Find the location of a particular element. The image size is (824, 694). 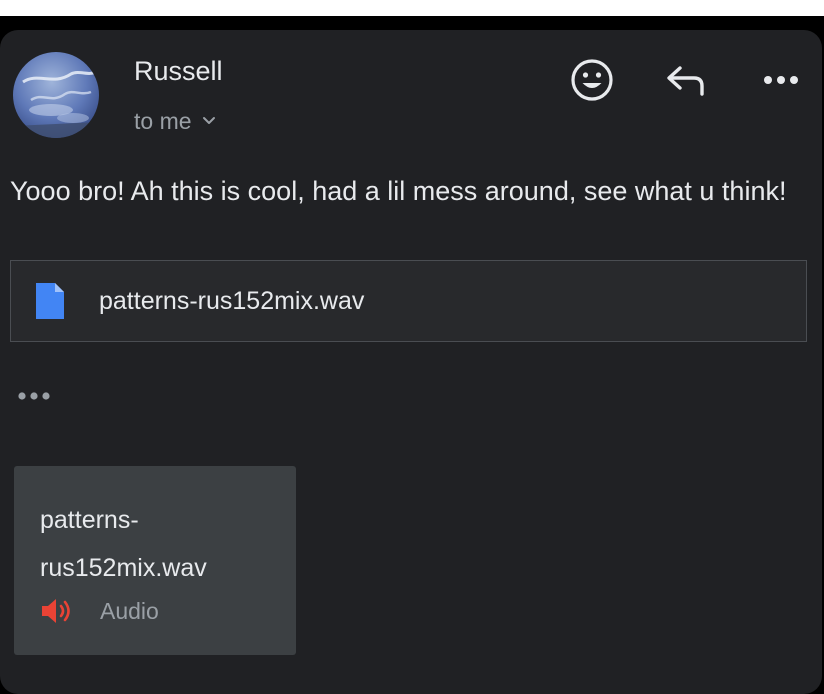

recipient-label: to me is located at coordinates (163, 120).